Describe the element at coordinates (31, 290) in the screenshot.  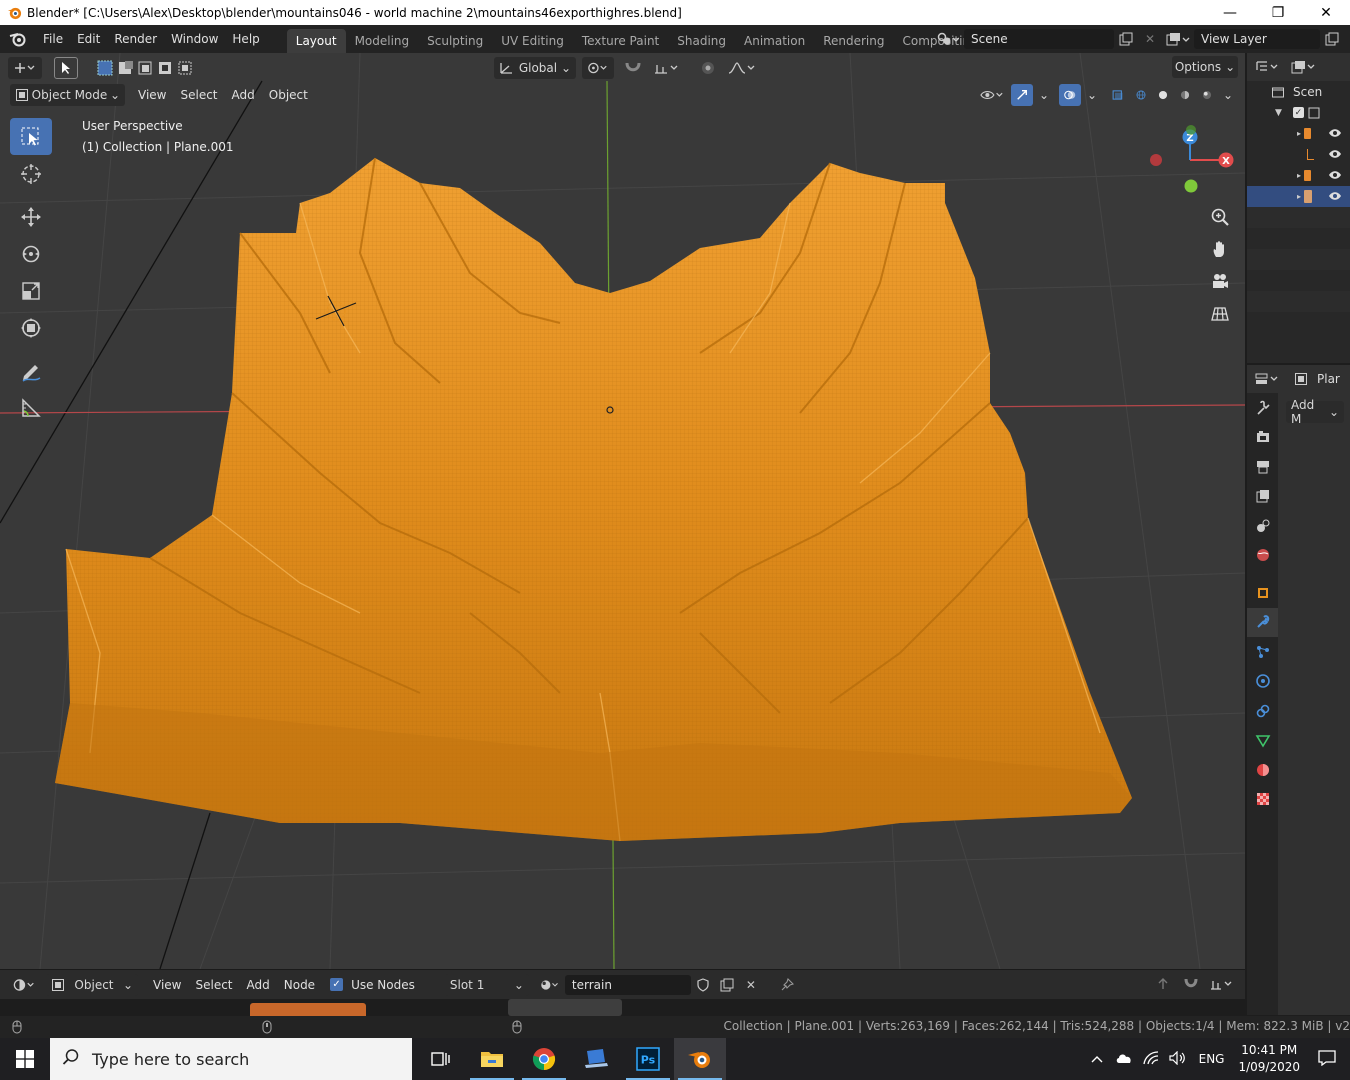
I see `scale-tool` at that location.